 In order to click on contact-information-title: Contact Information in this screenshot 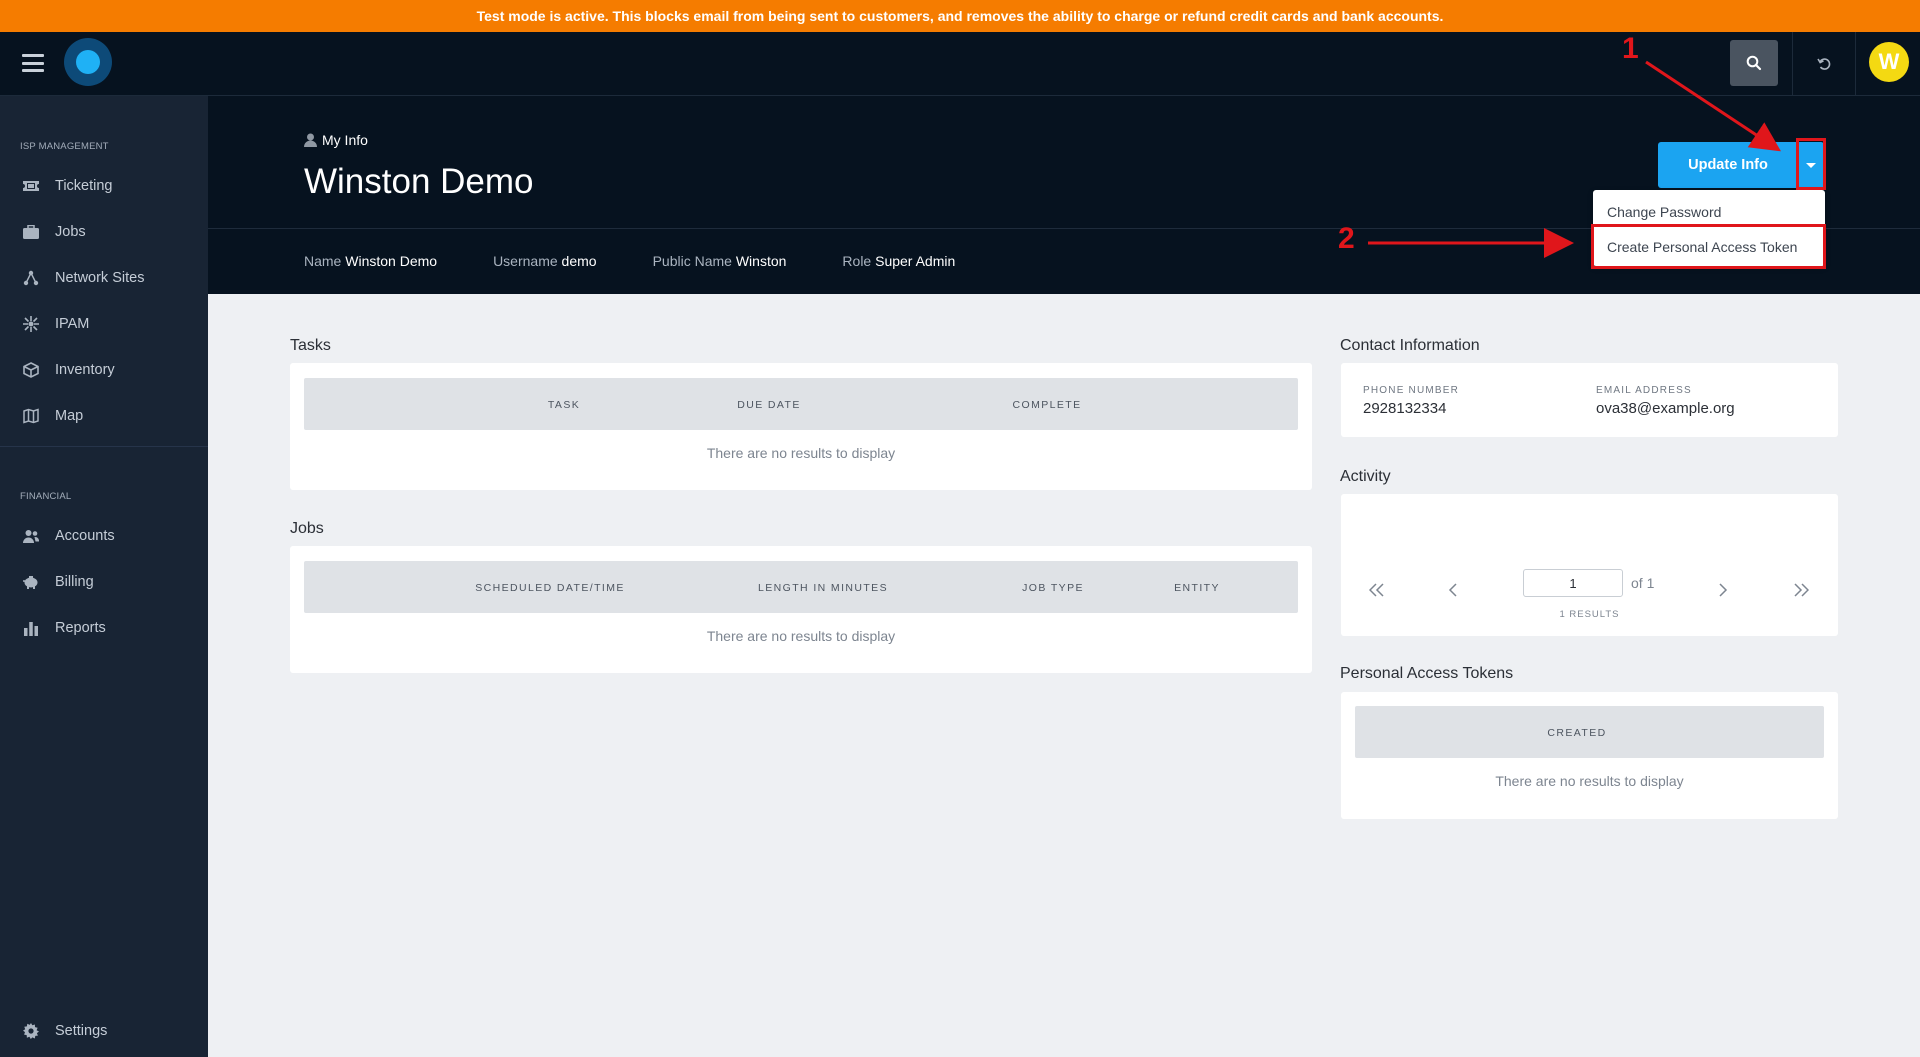, I will do `click(1410, 345)`.